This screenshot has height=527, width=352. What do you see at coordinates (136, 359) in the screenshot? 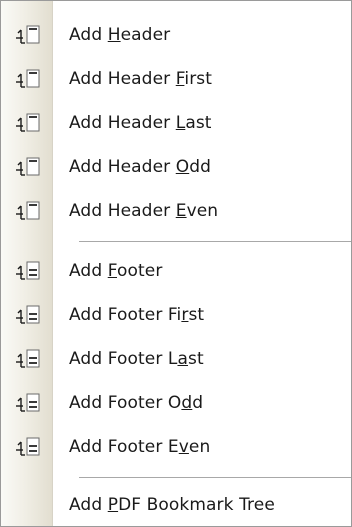
I see `menu-item-label: Add Footer Last` at bounding box center [136, 359].